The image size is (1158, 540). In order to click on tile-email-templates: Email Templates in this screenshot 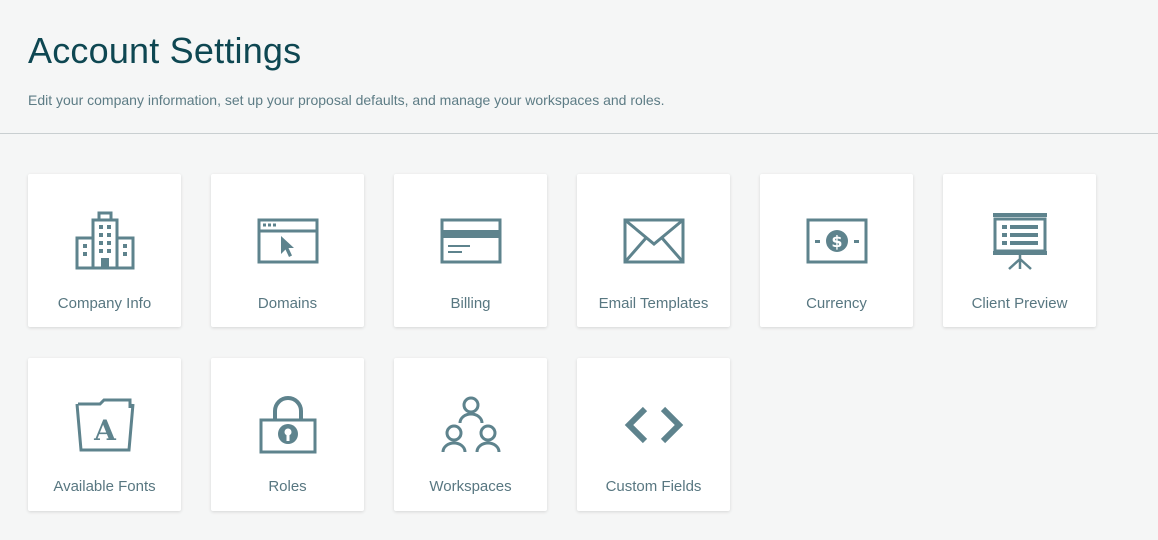, I will do `click(653, 250)`.